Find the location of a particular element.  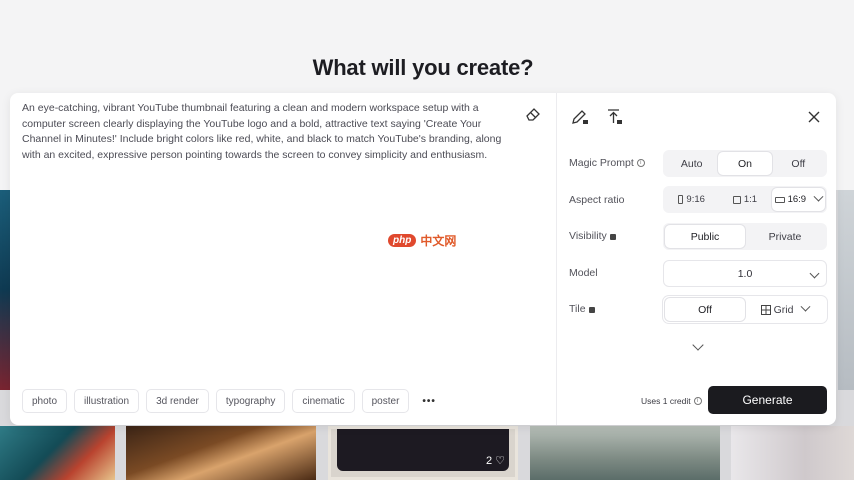

tile-label: Tile is located at coordinates (582, 309).